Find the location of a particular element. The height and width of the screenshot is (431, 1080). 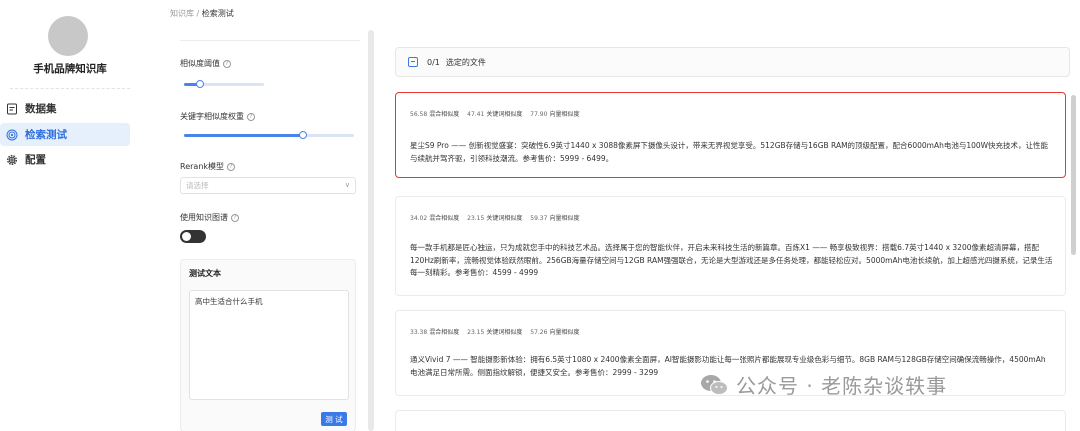

rerank-select: 请选择 ∨ is located at coordinates (268, 185).